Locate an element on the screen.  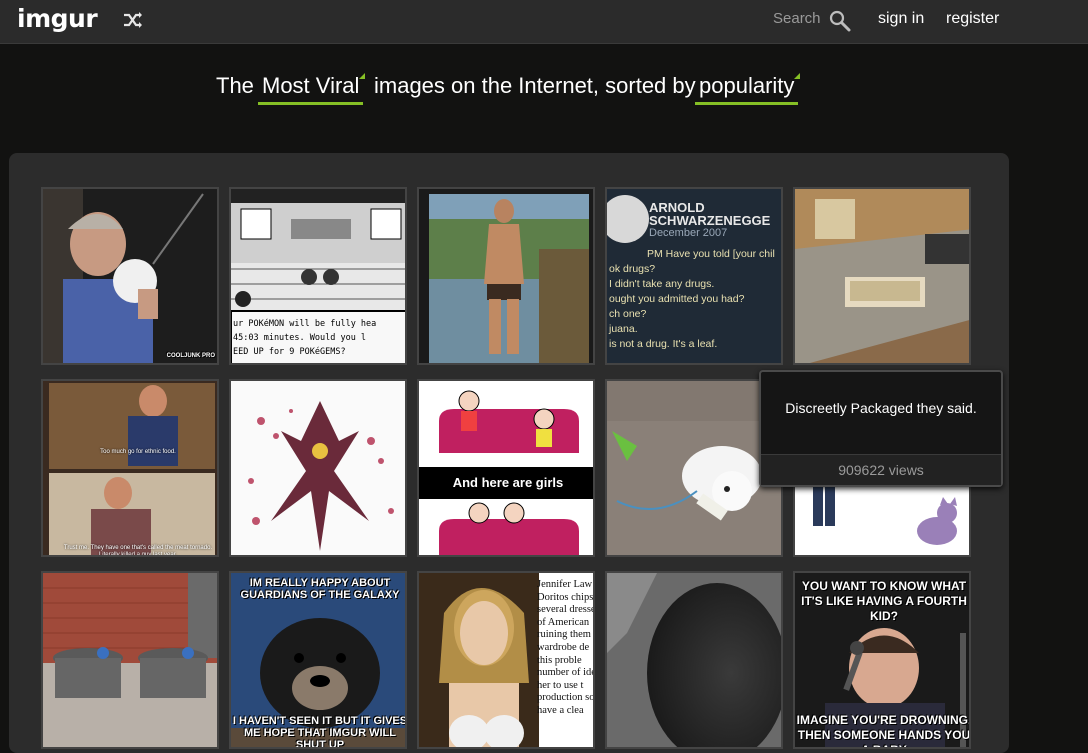
caption-line: her to use t is located at coordinates (560, 685).